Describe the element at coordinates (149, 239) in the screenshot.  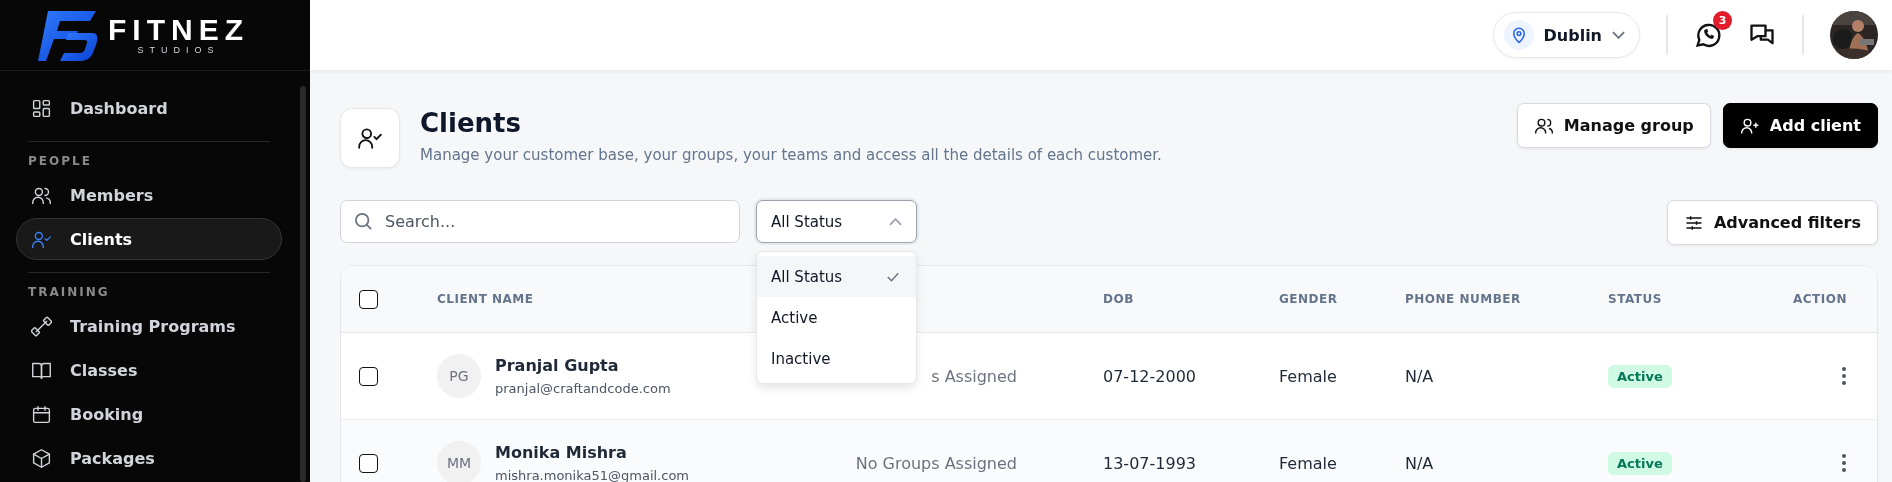
I see `sidebar-item: Clients` at that location.